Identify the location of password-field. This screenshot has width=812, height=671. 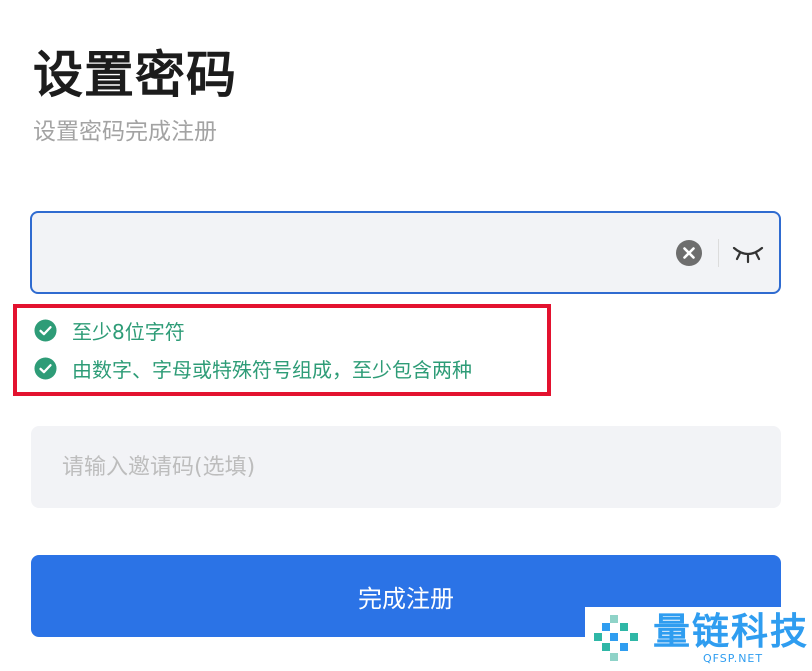
(405, 252).